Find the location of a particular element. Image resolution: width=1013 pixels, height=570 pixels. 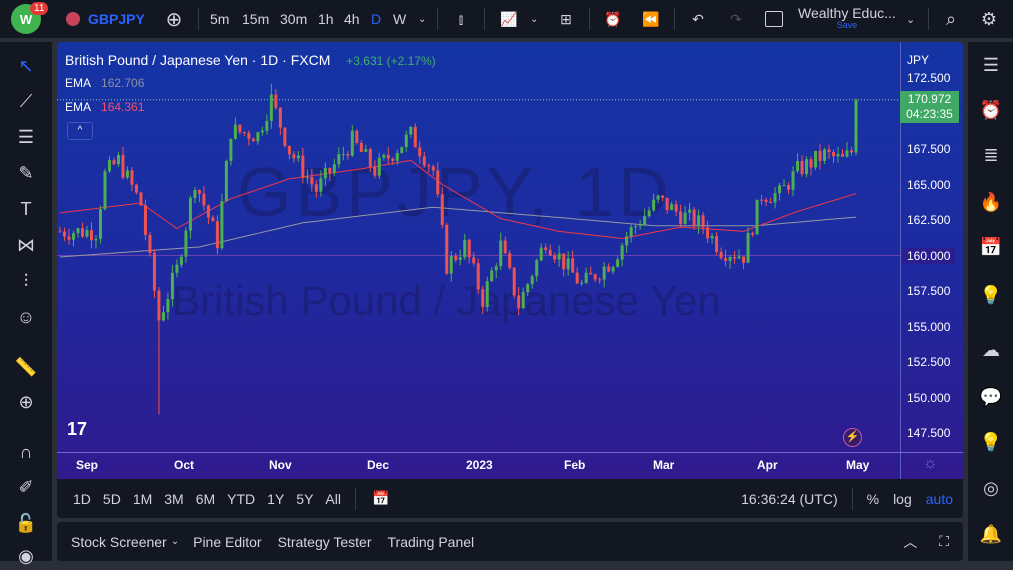

hotlist-icon: 🔥 is located at coordinates (991, 202).